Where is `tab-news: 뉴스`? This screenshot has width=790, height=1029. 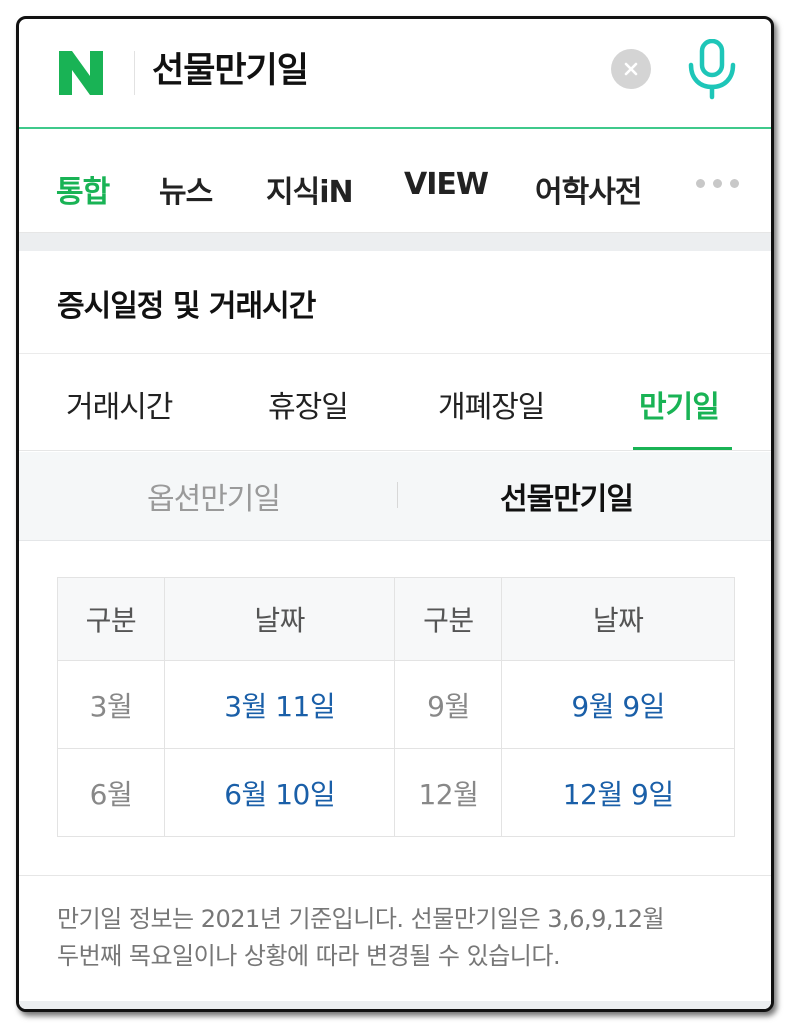
tab-news: 뉴스 is located at coordinates (186, 189).